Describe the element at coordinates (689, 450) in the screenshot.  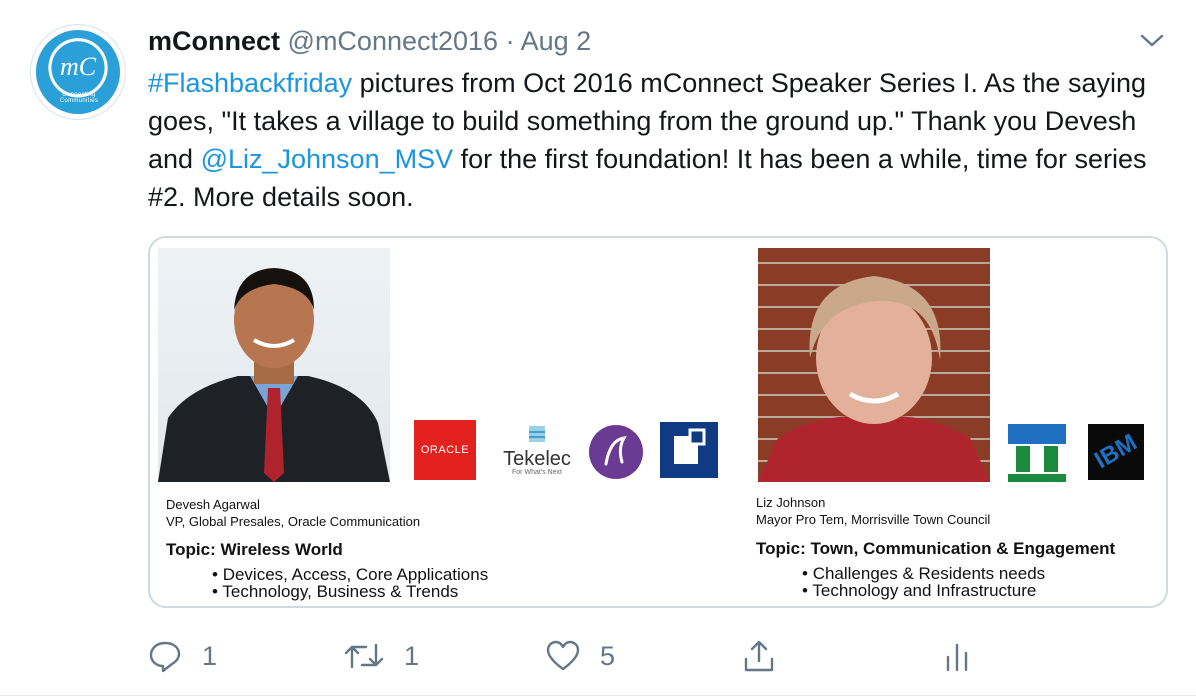
I see `corporate-square-logo` at that location.